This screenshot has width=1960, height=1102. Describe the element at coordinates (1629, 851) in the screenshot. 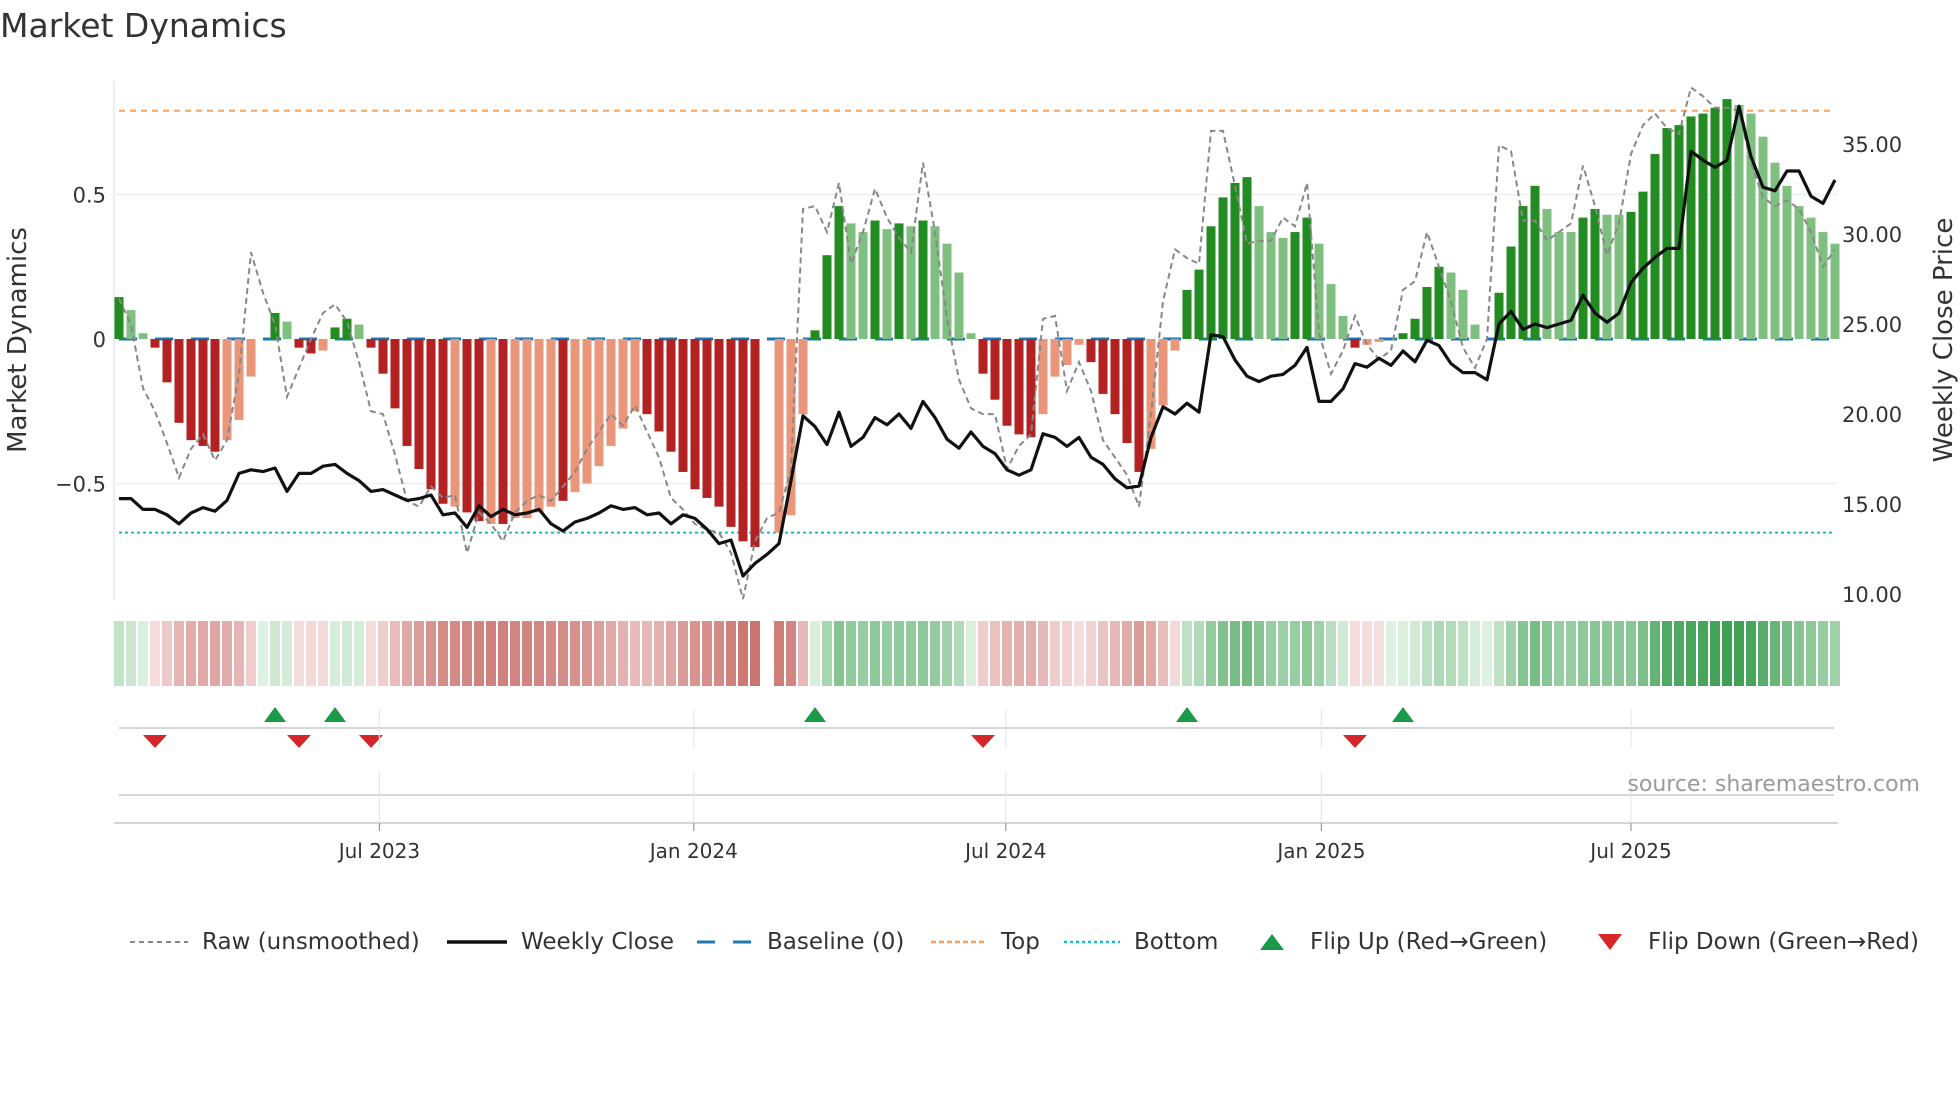

I see `x-tick-label: Jul 2025` at that location.